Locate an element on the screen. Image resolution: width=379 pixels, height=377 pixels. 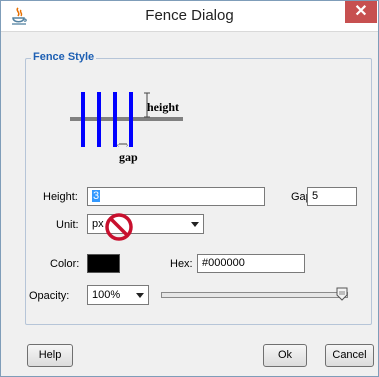
height-label-text: Height: is located at coordinates (60, 197).